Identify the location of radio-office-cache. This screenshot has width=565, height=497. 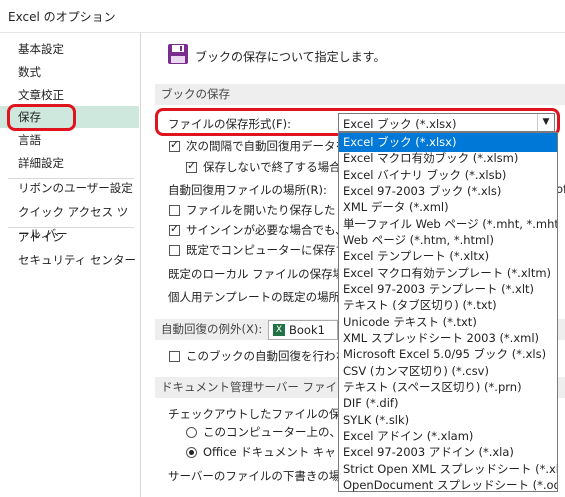
(191, 452).